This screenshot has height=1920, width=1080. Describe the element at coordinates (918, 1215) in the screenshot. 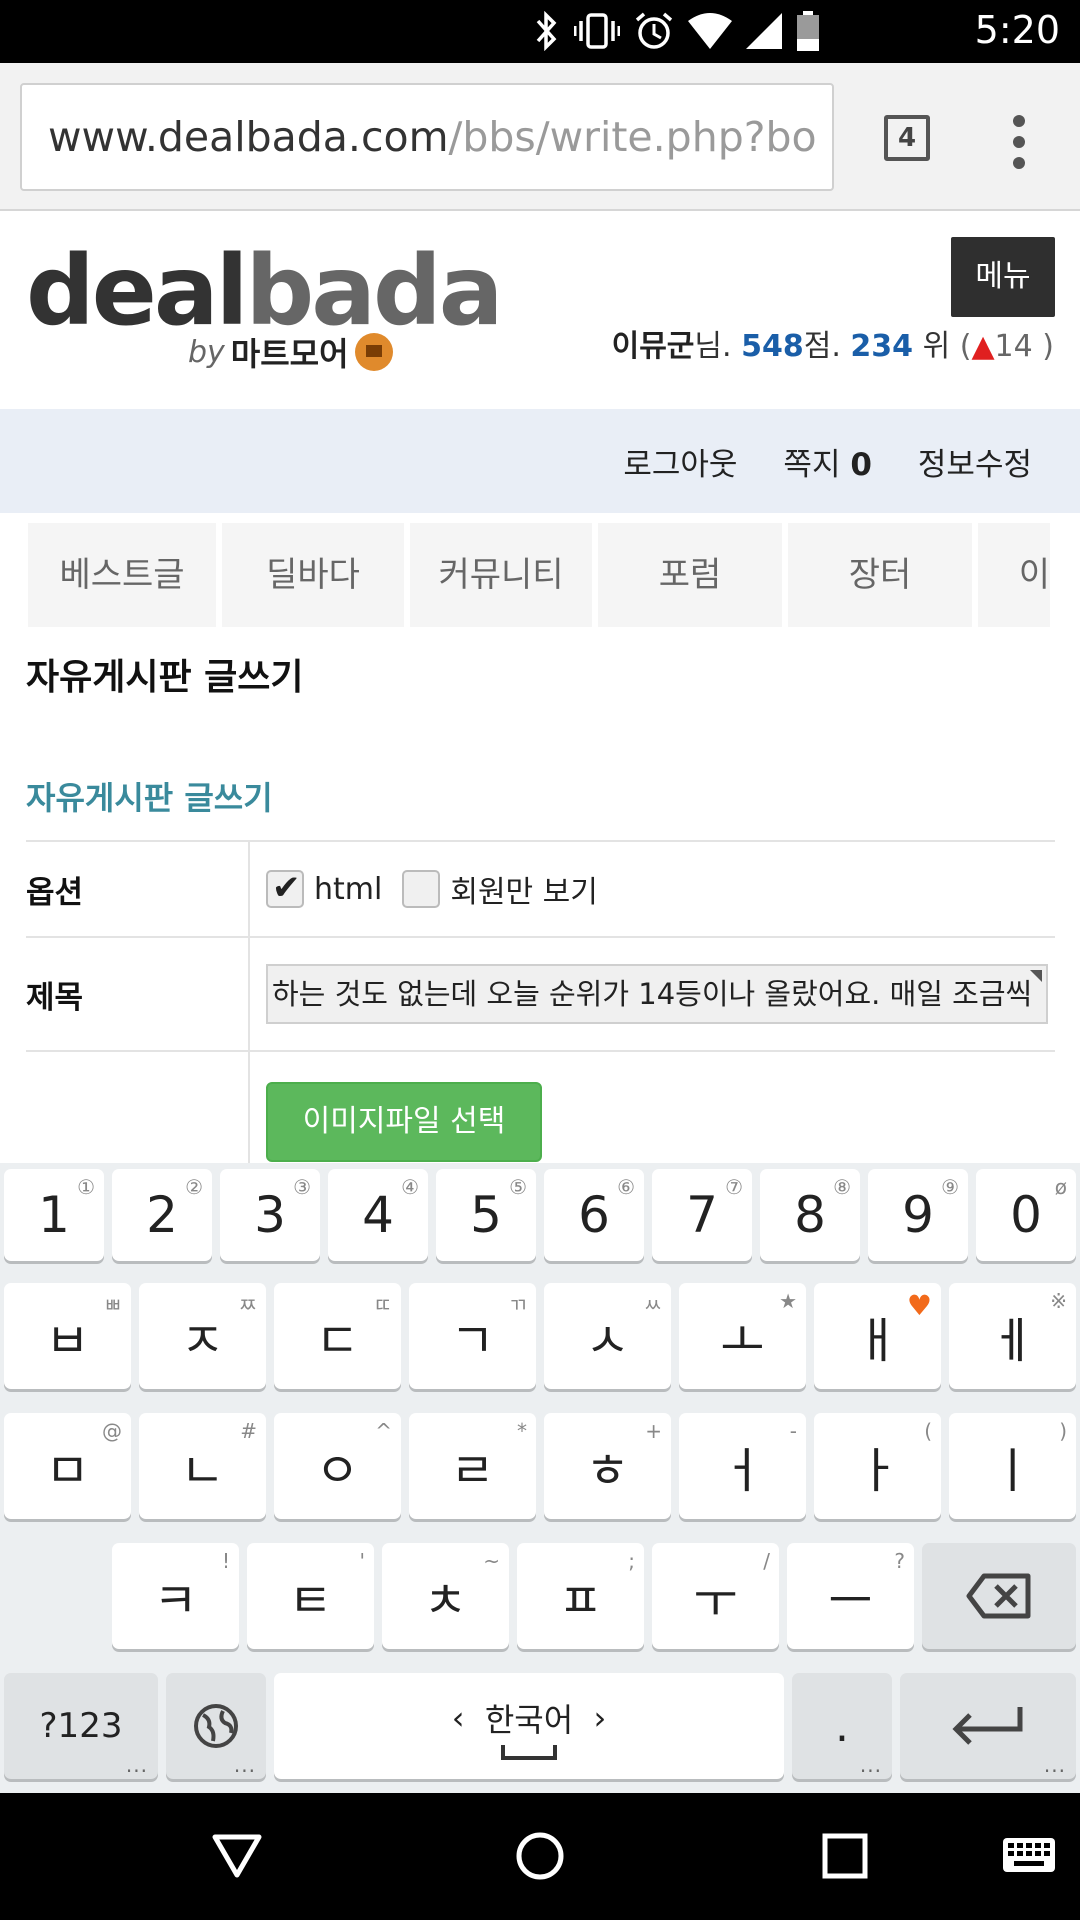

I see `key-9: 9⑨` at that location.